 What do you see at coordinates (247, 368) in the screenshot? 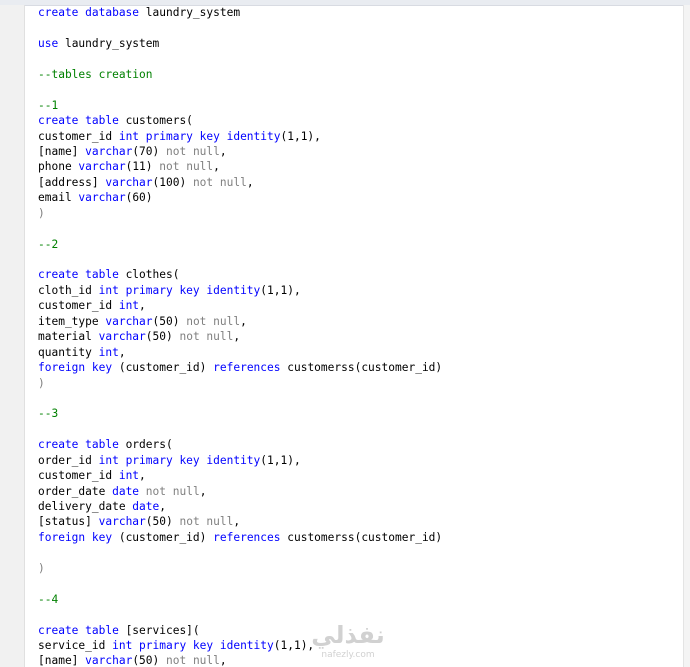
I see `sql-keyword-token: references` at bounding box center [247, 368].